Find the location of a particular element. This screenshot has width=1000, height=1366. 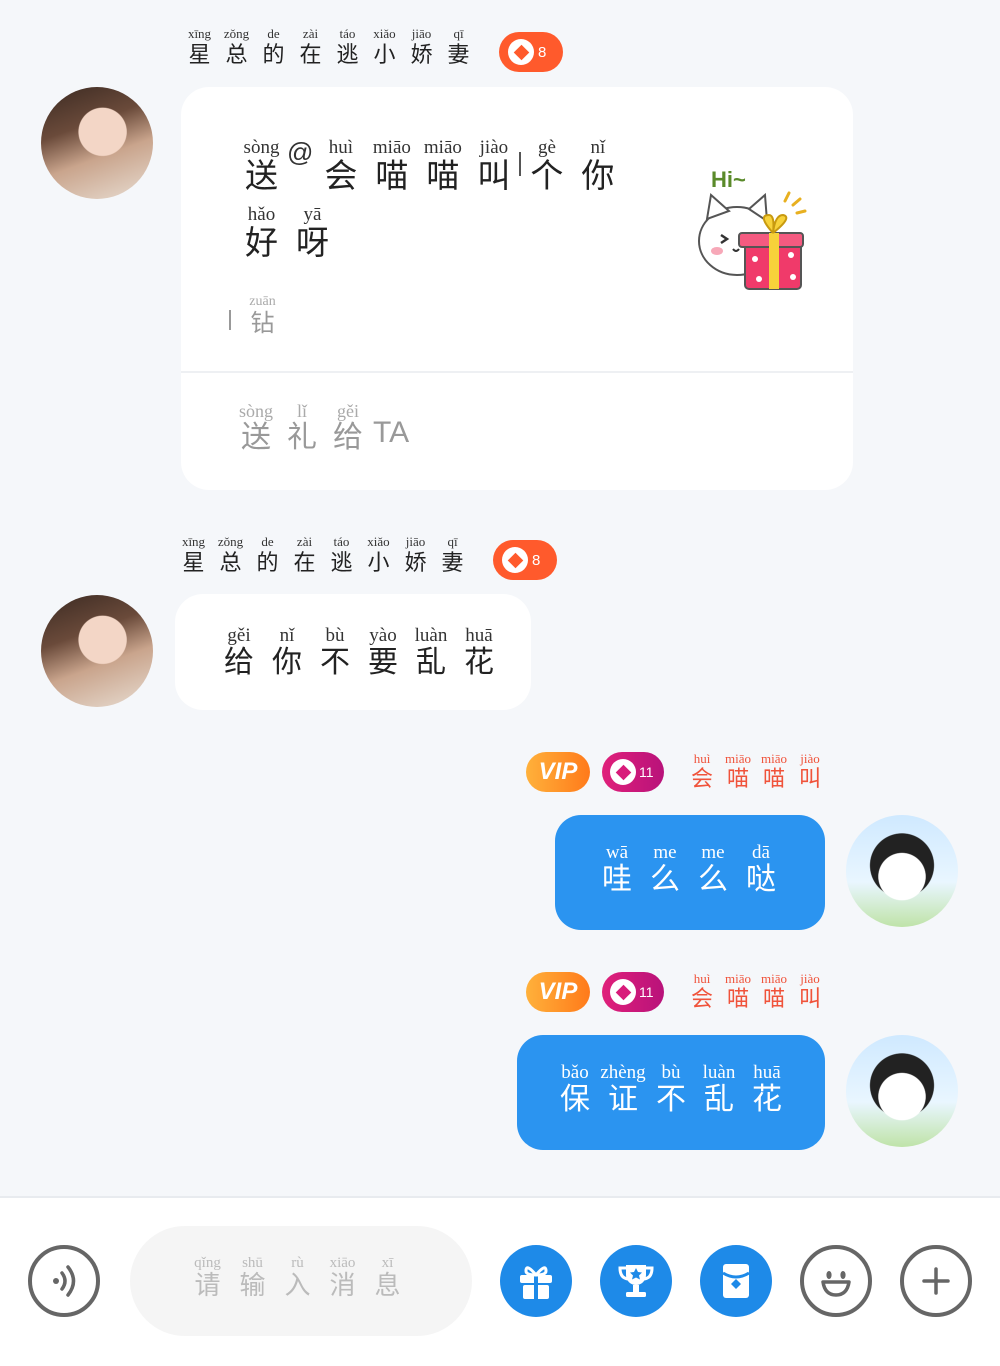

message-bubble: wā 哇 me 么 me 么 dā 哒 is located at coordinates (690, 872).